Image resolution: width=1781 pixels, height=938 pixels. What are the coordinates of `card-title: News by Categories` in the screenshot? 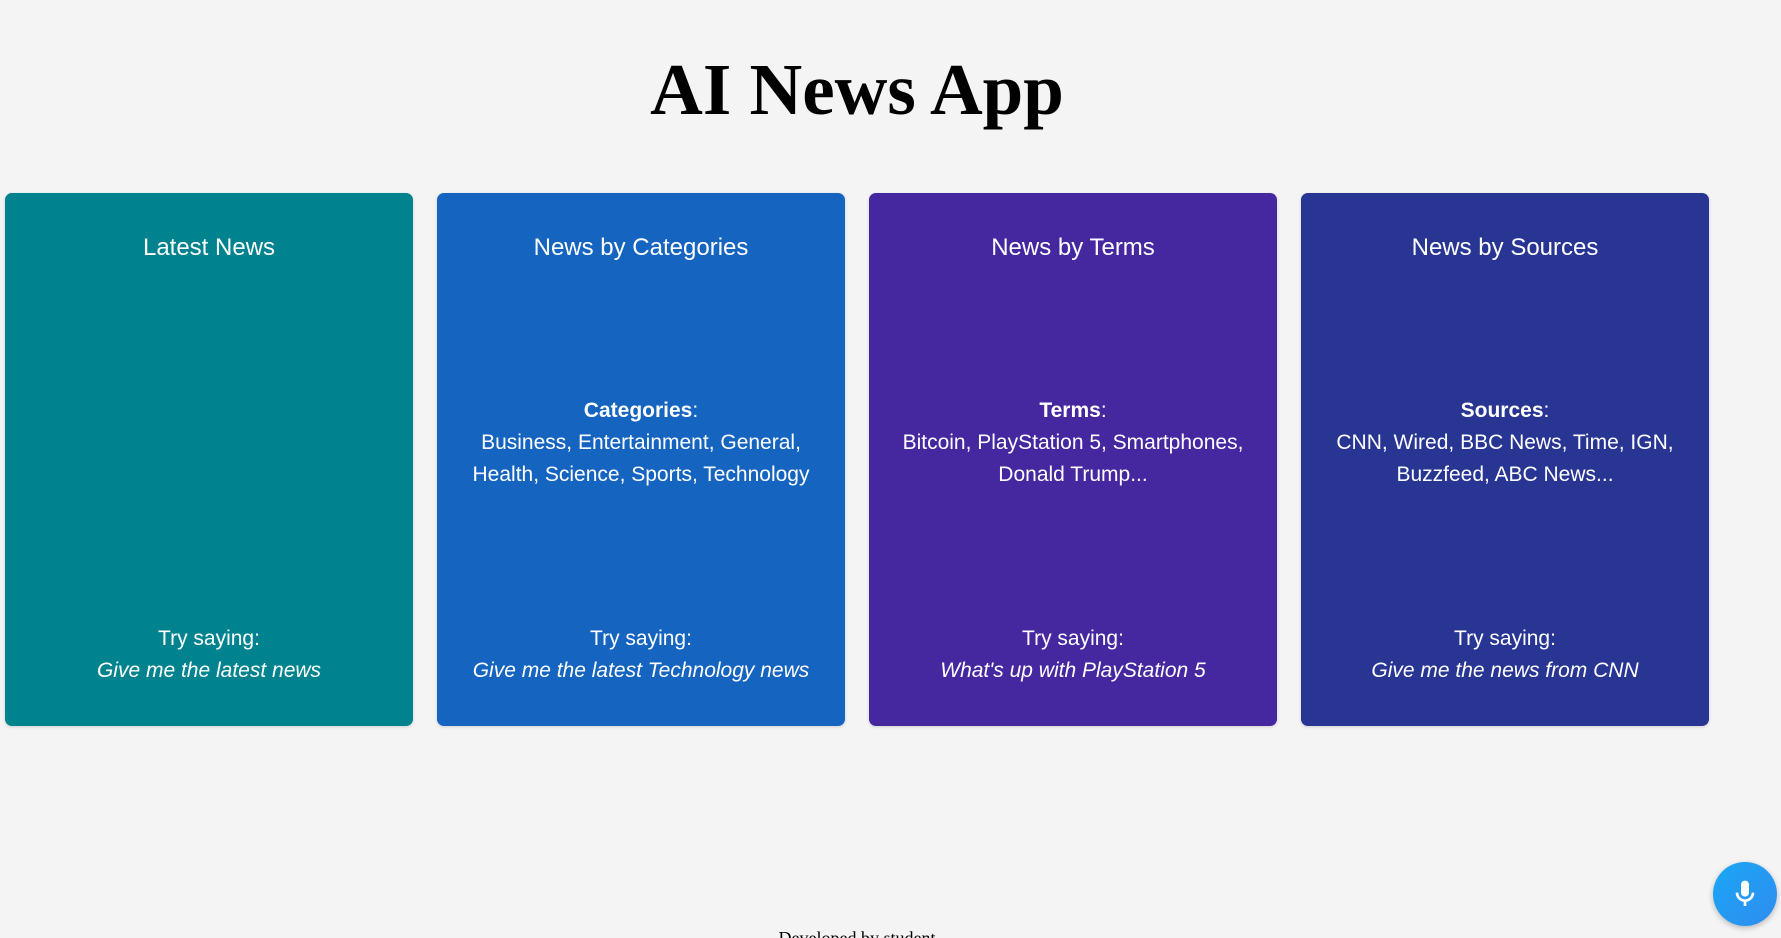 It's located at (641, 247).